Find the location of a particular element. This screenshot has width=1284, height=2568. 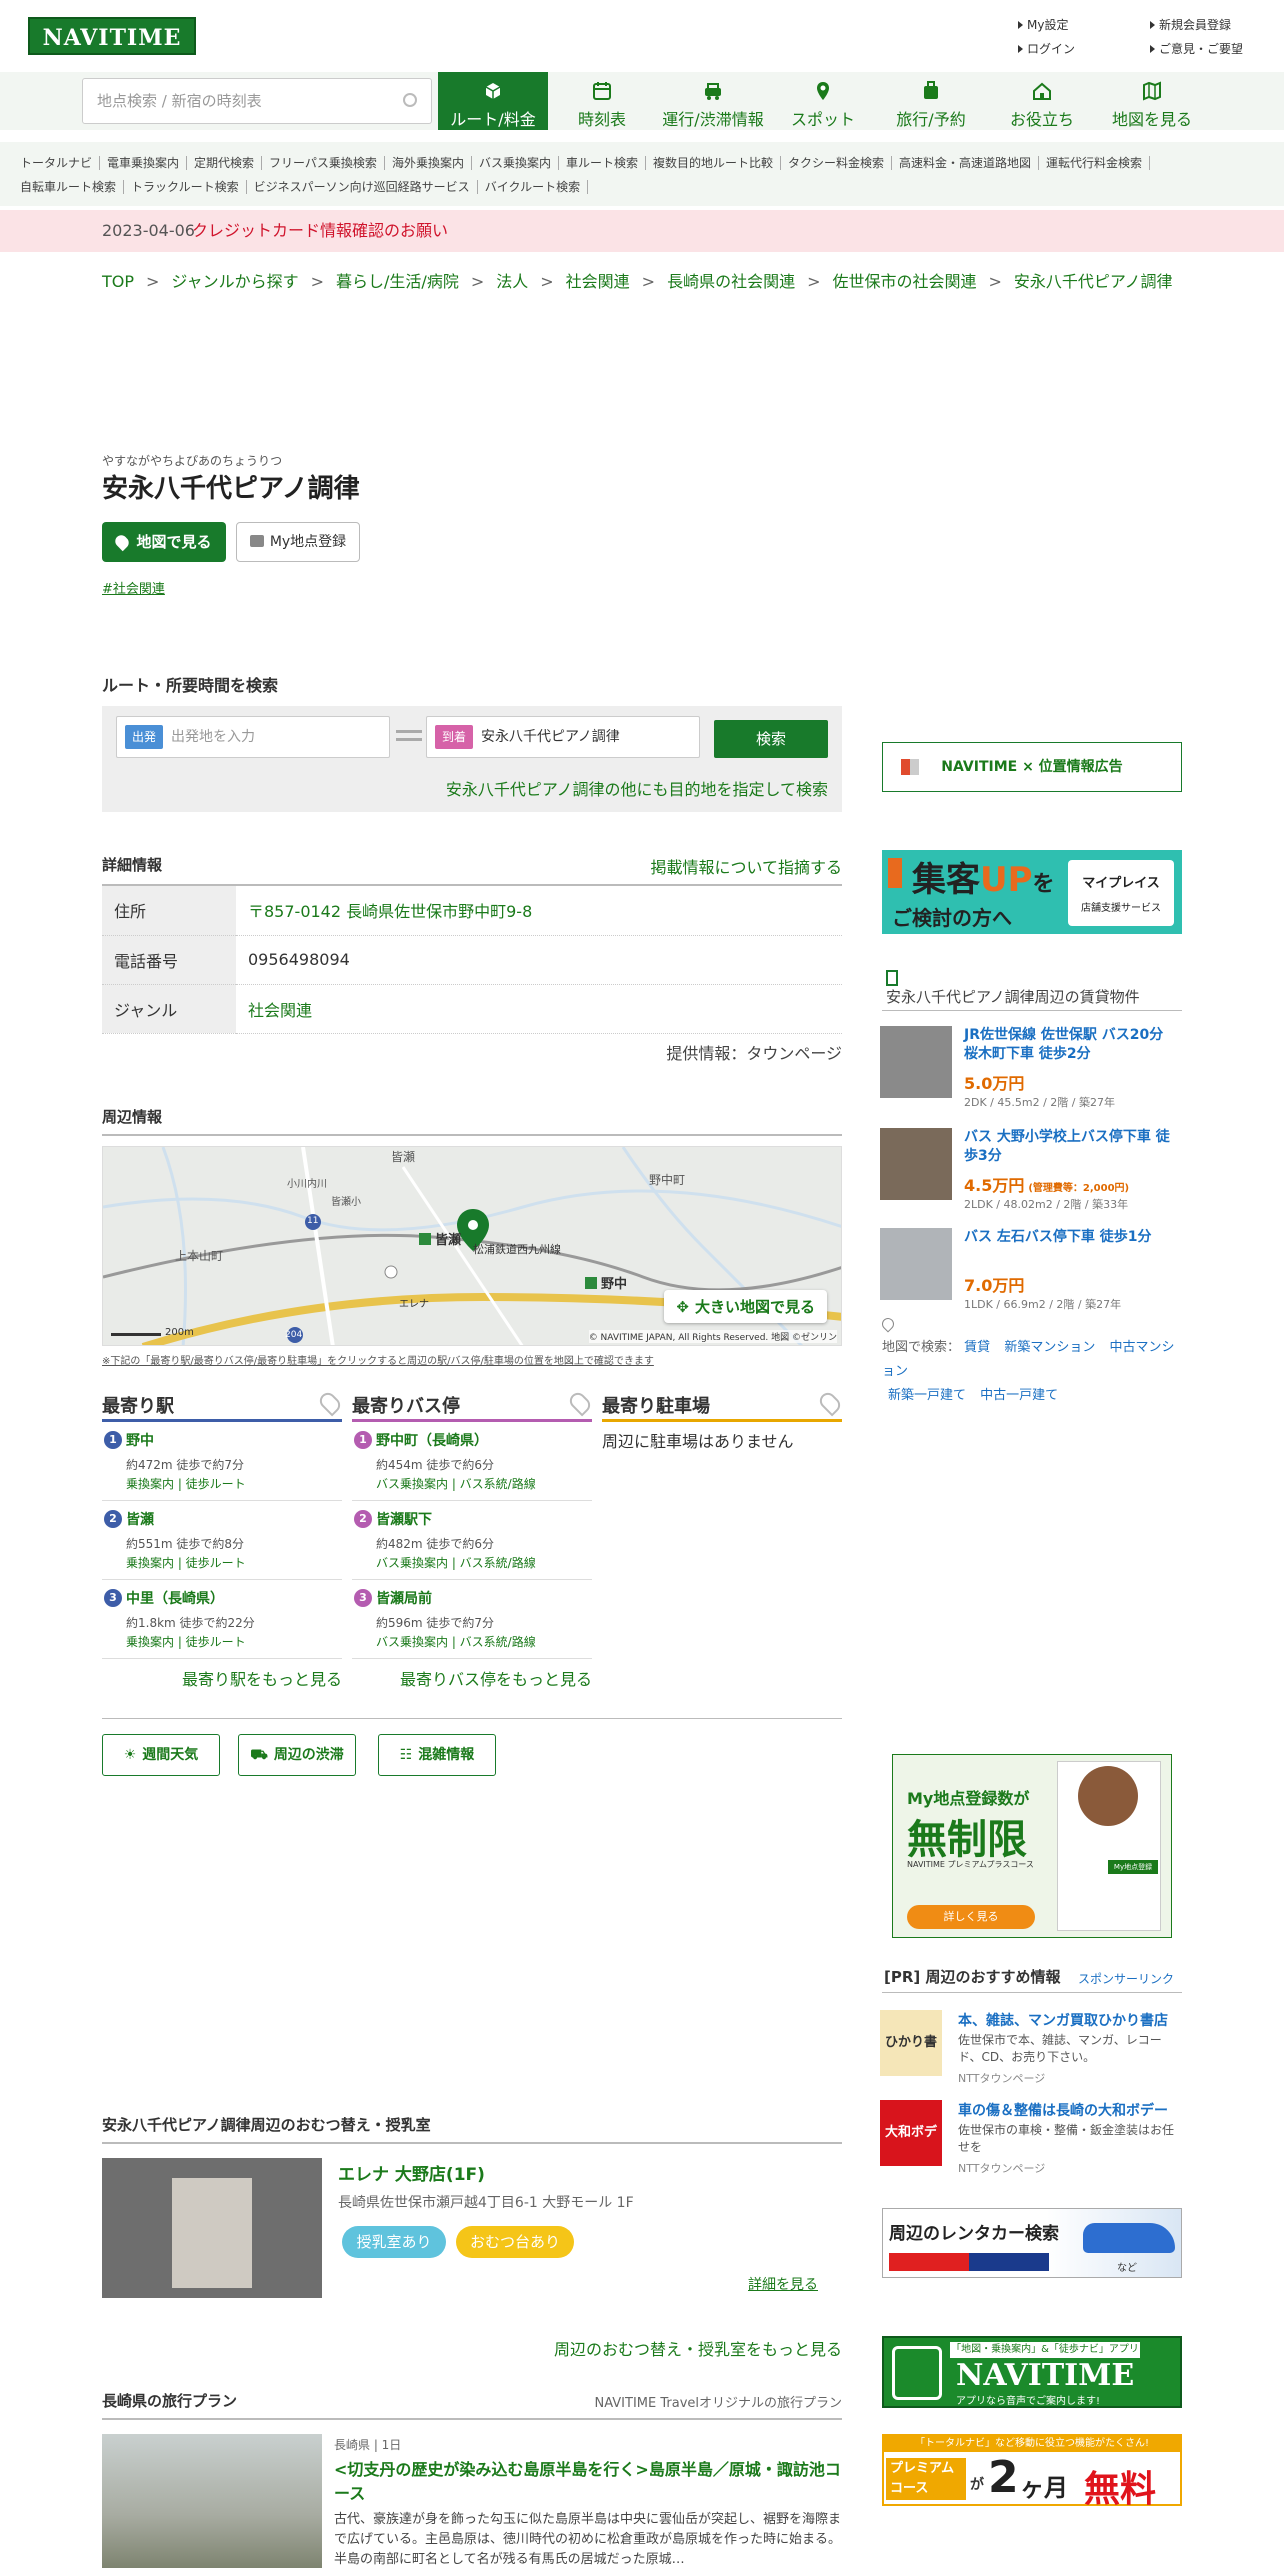

subnav-link: 高速料金・高速道路地図 is located at coordinates (966, 163).